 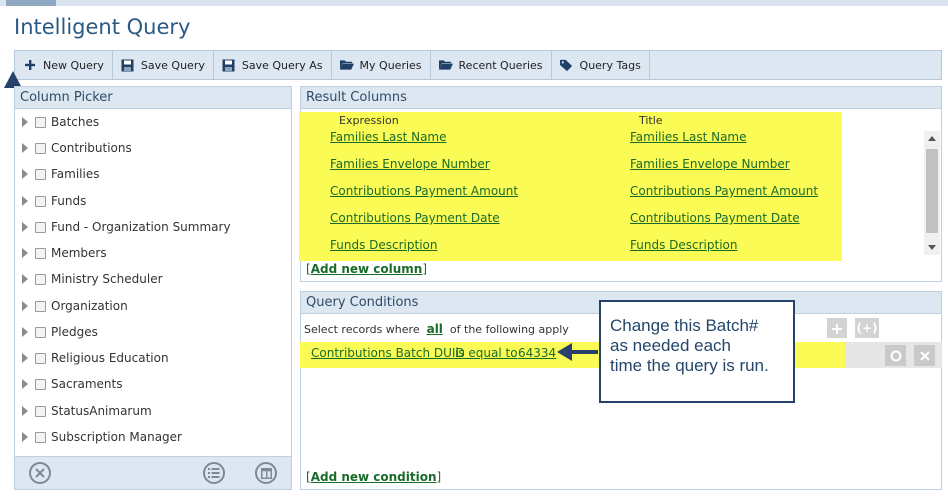 What do you see at coordinates (214, 473) in the screenshot?
I see `list-circle-icon` at bounding box center [214, 473].